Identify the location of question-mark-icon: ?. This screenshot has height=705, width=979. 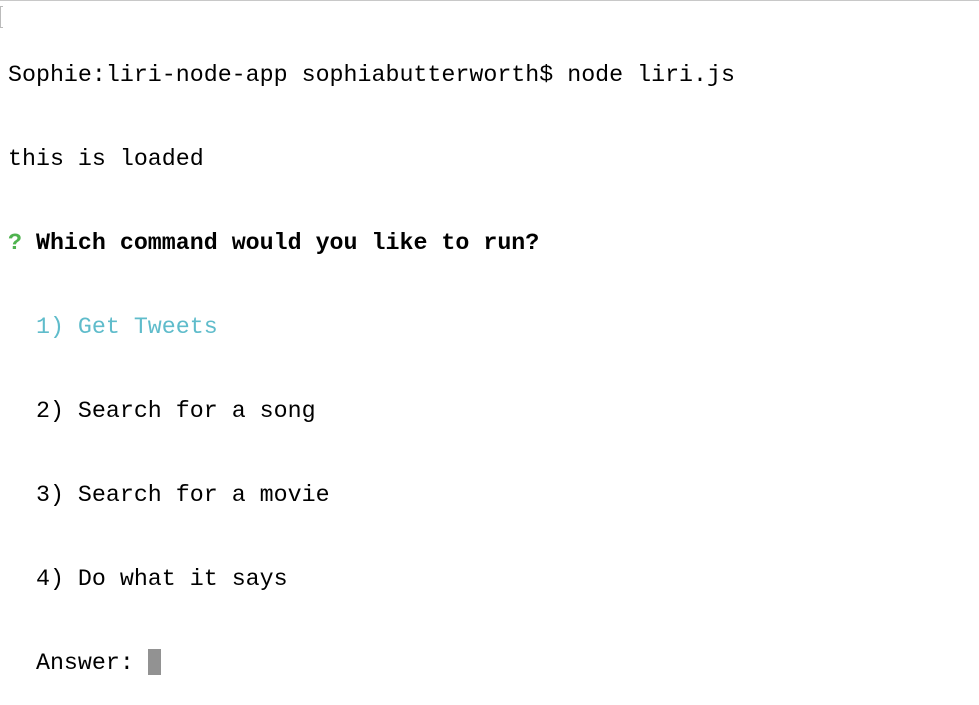
(15, 243).